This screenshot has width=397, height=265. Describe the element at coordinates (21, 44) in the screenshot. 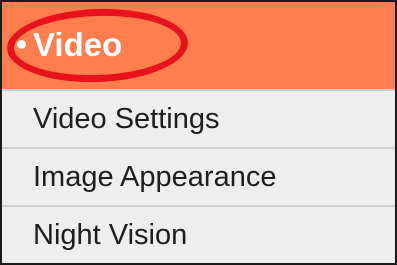

I see `bullet-icon` at that location.